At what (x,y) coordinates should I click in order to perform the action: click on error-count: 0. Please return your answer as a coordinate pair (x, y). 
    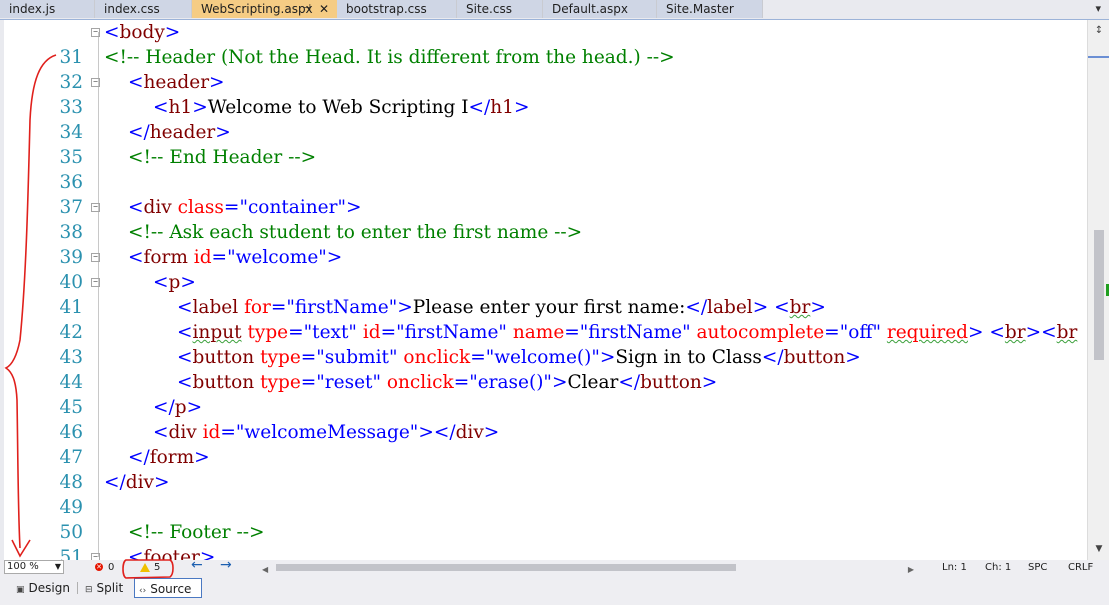
    Looking at the image, I should click on (111, 567).